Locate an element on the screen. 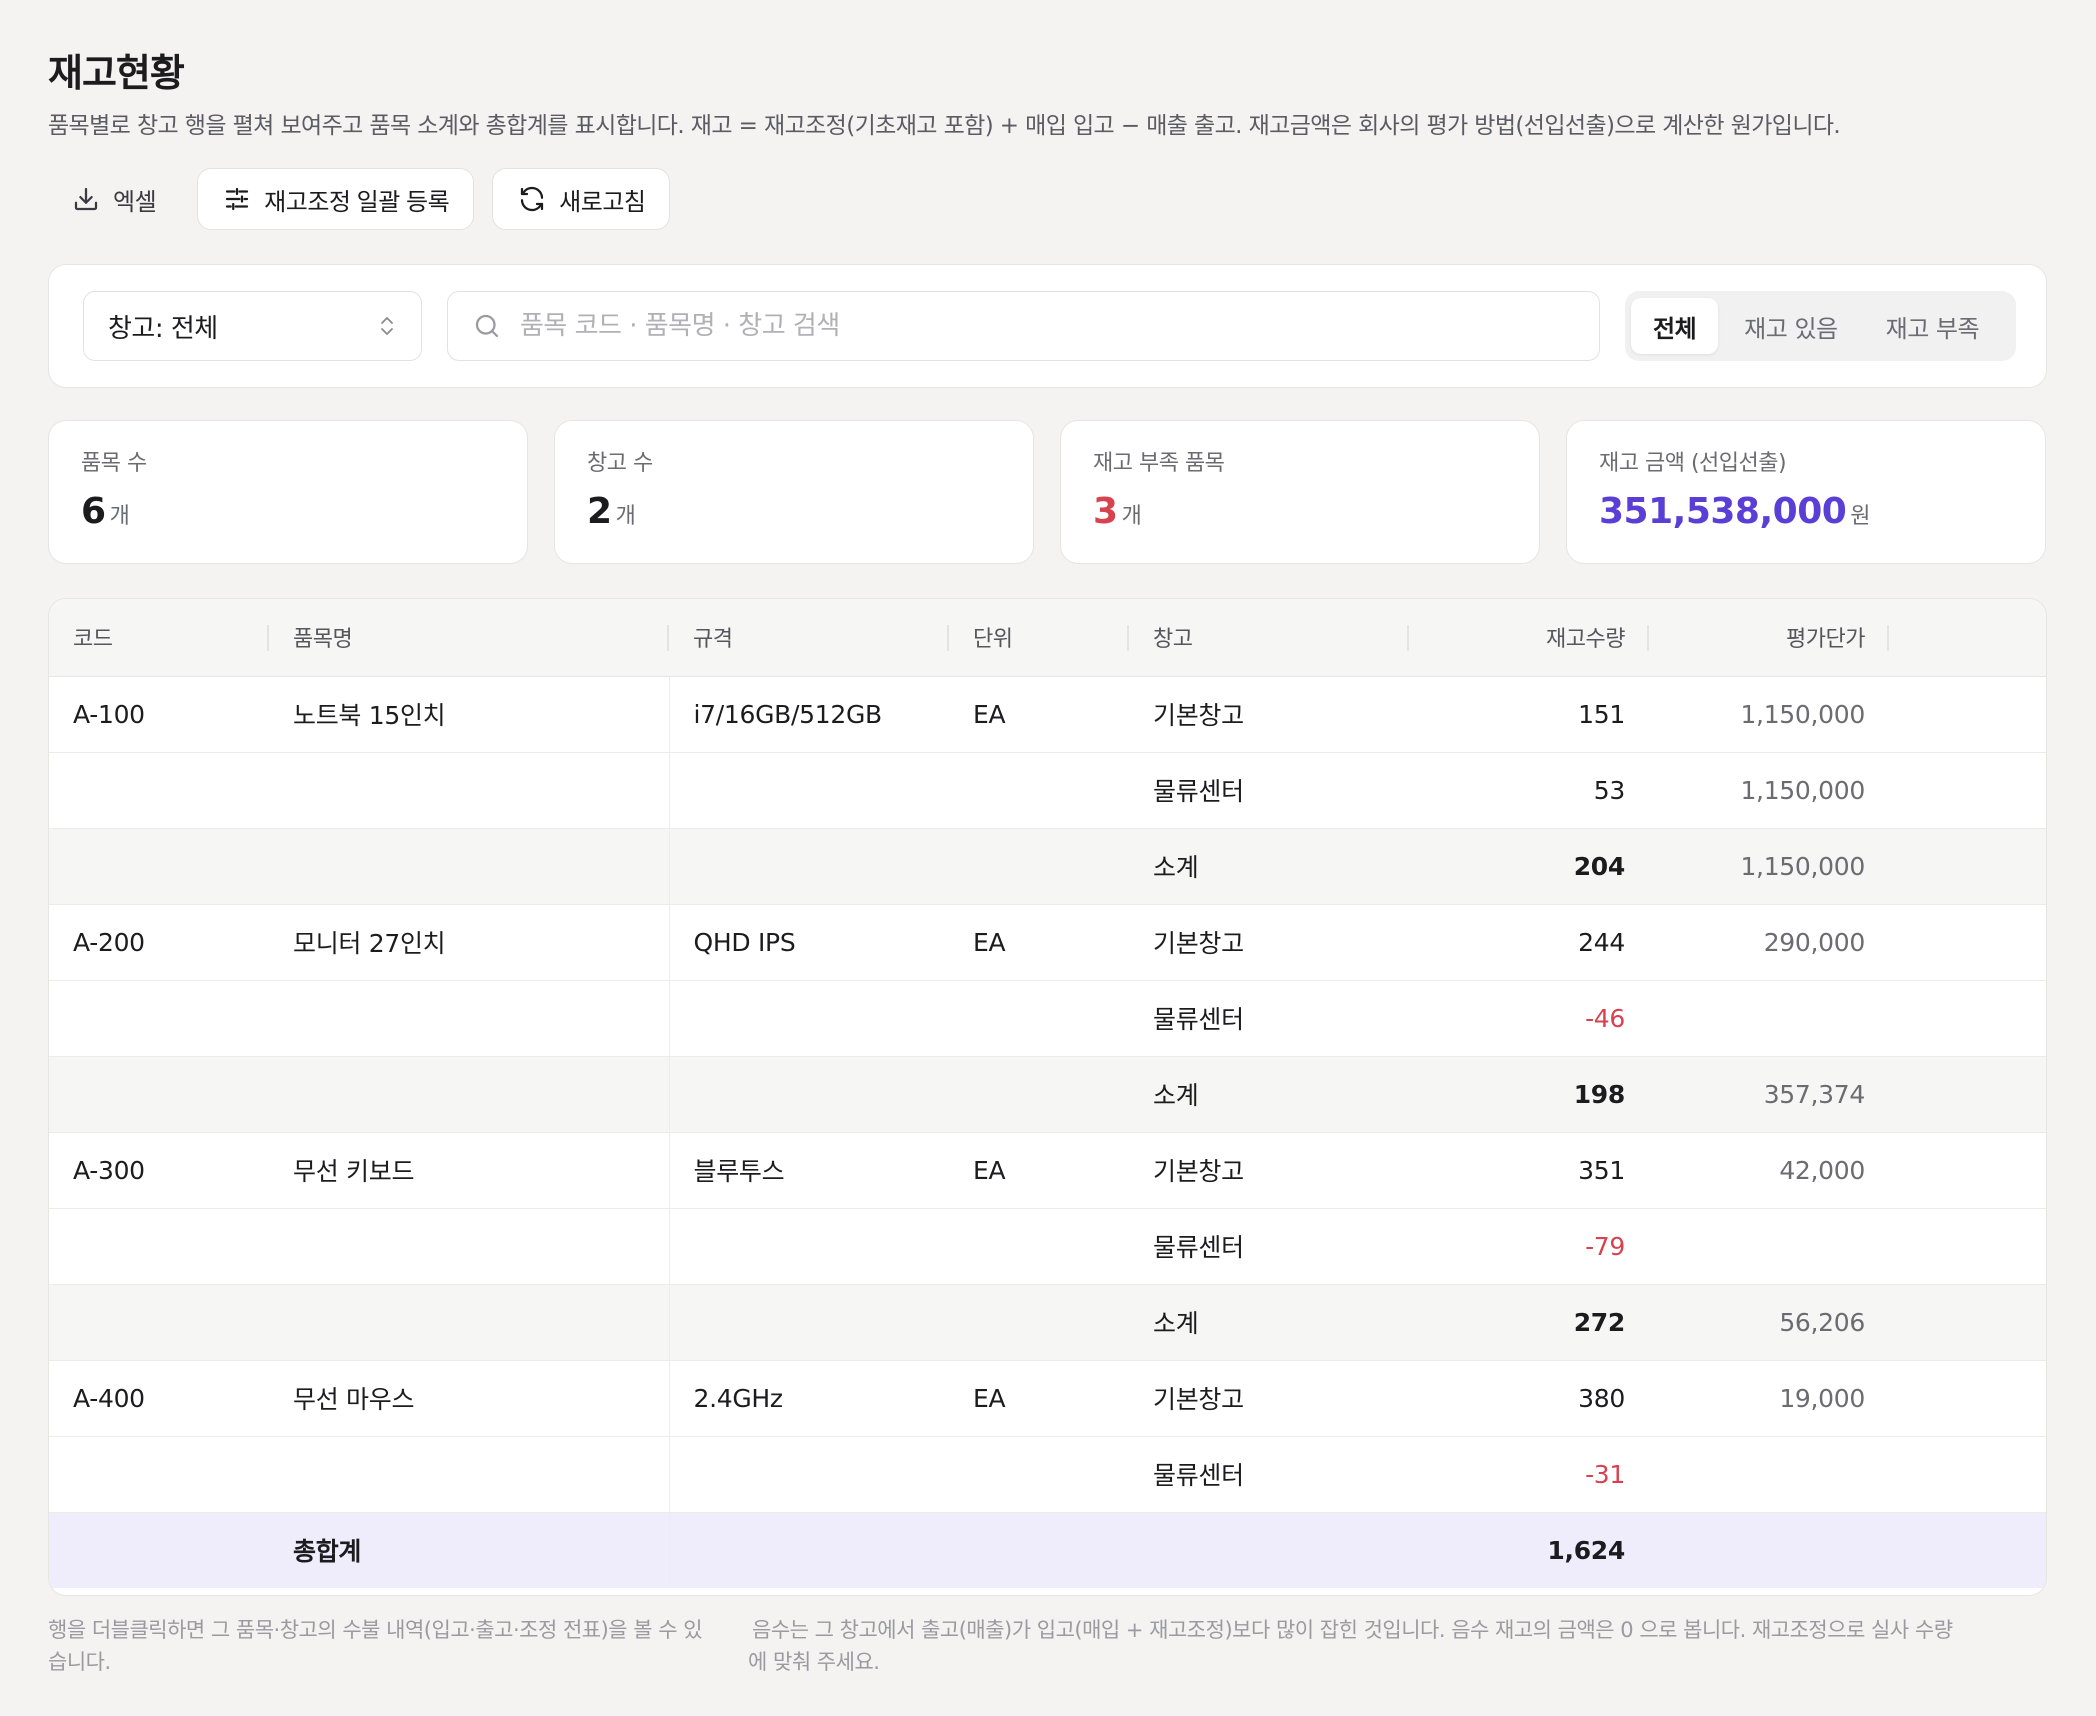 Image resolution: width=2096 pixels, height=1716 pixels. cell-price: 56,206 is located at coordinates (1769, 1322).